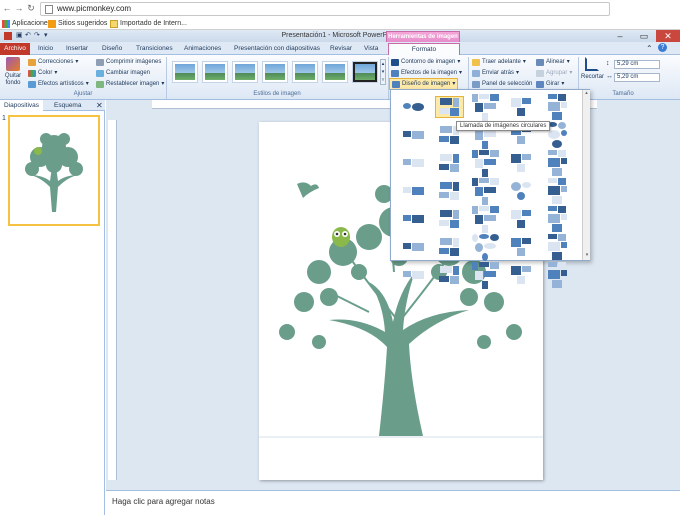  I want to click on picture-border-button: Contorno de imagen ▾, so click(425, 62).